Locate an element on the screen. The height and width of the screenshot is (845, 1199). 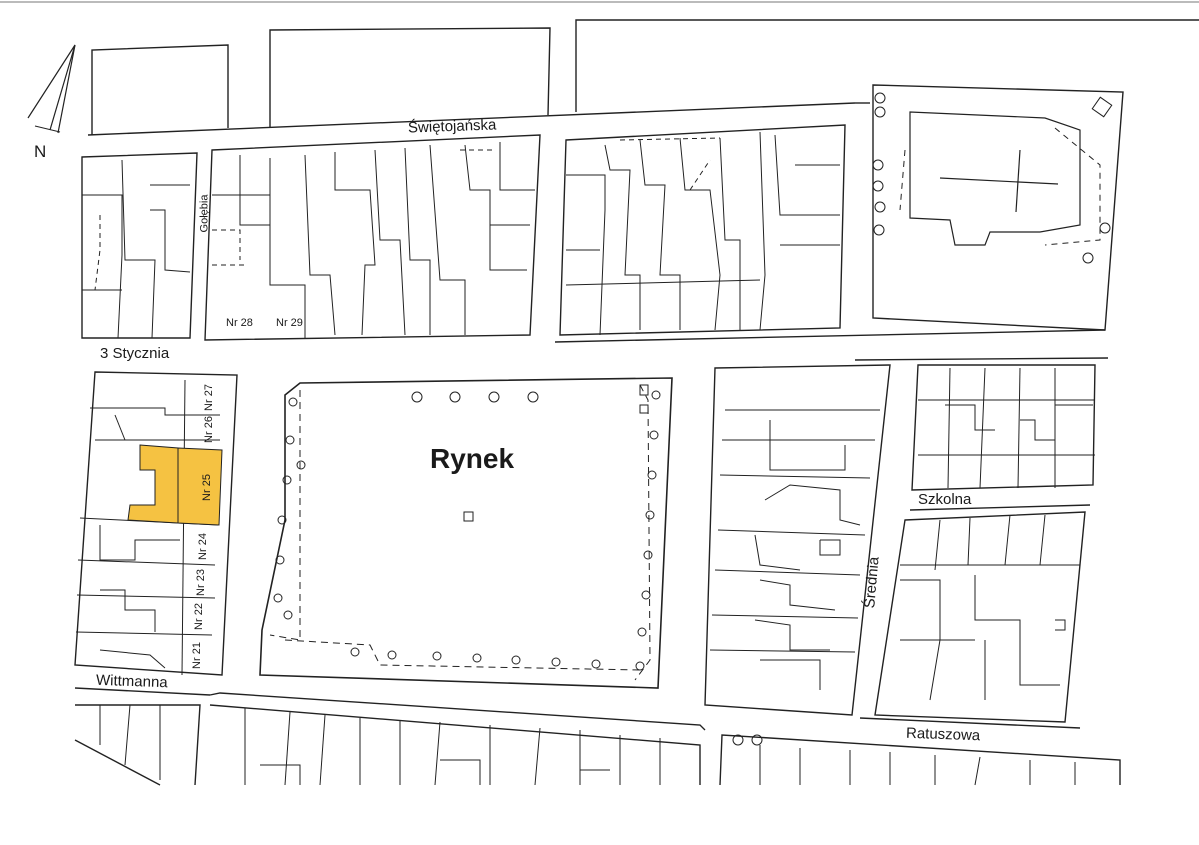
street-label-szkolna: Szkolna is located at coordinates (945, 499).